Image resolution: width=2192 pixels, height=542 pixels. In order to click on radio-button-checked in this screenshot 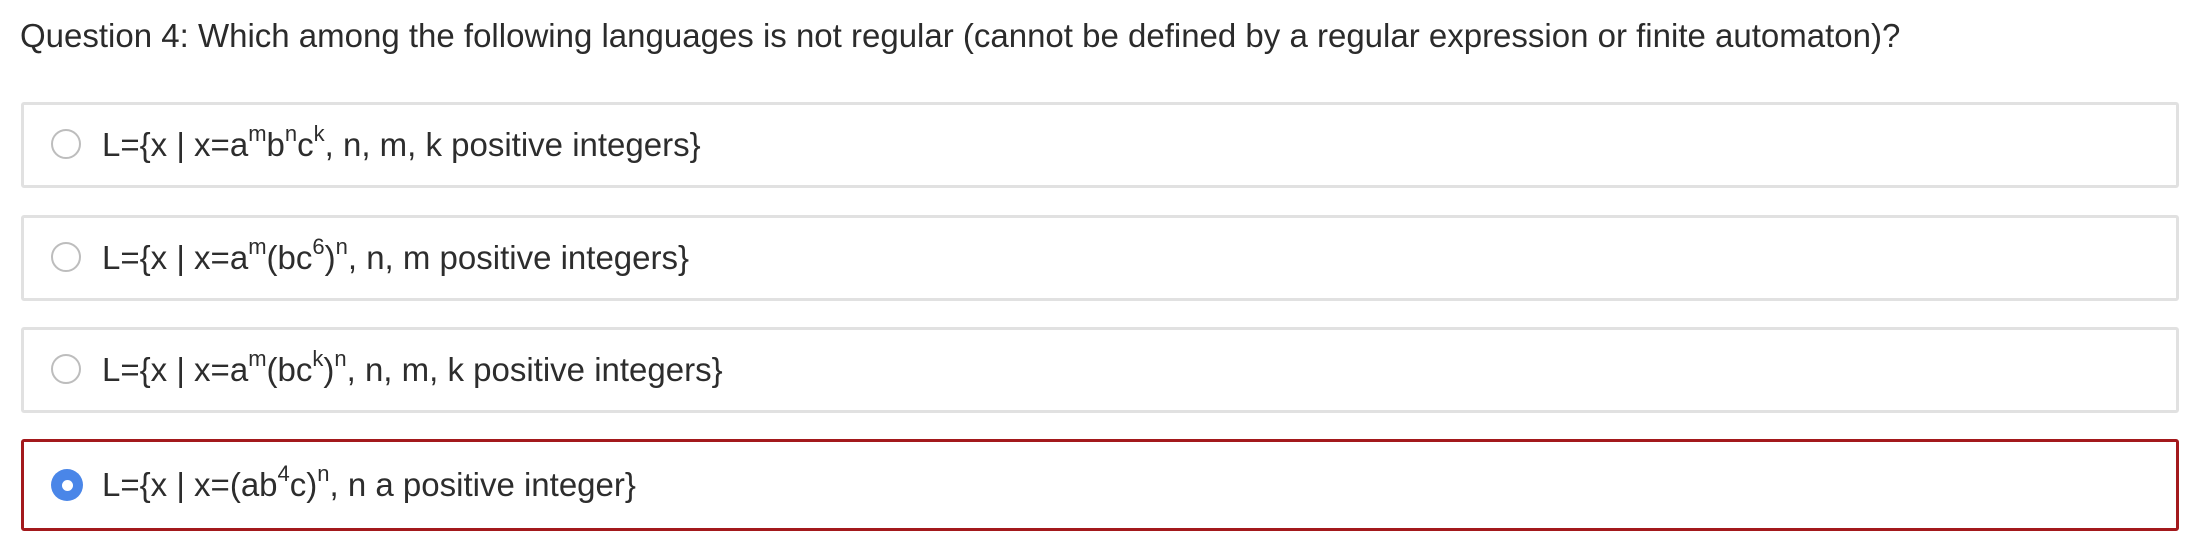, I will do `click(67, 485)`.